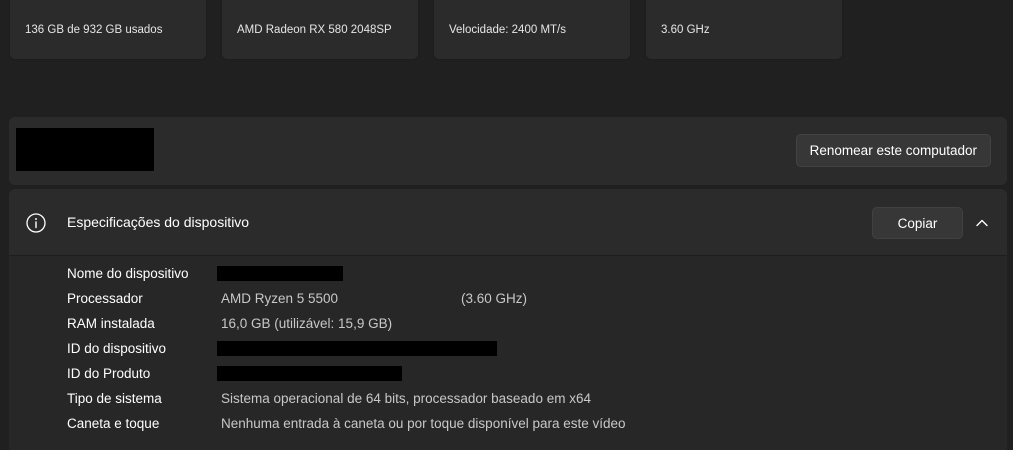 The image size is (1013, 450). I want to click on processor-card: 3.60 GHz, so click(744, 30).